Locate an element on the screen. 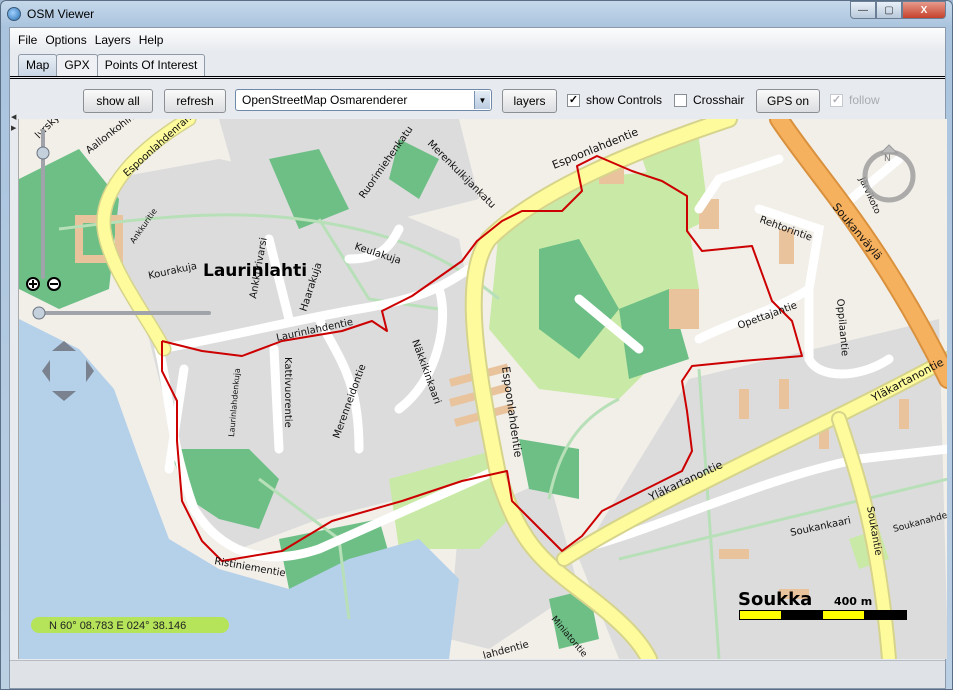  compass-north-label: N is located at coordinates (887, 159).